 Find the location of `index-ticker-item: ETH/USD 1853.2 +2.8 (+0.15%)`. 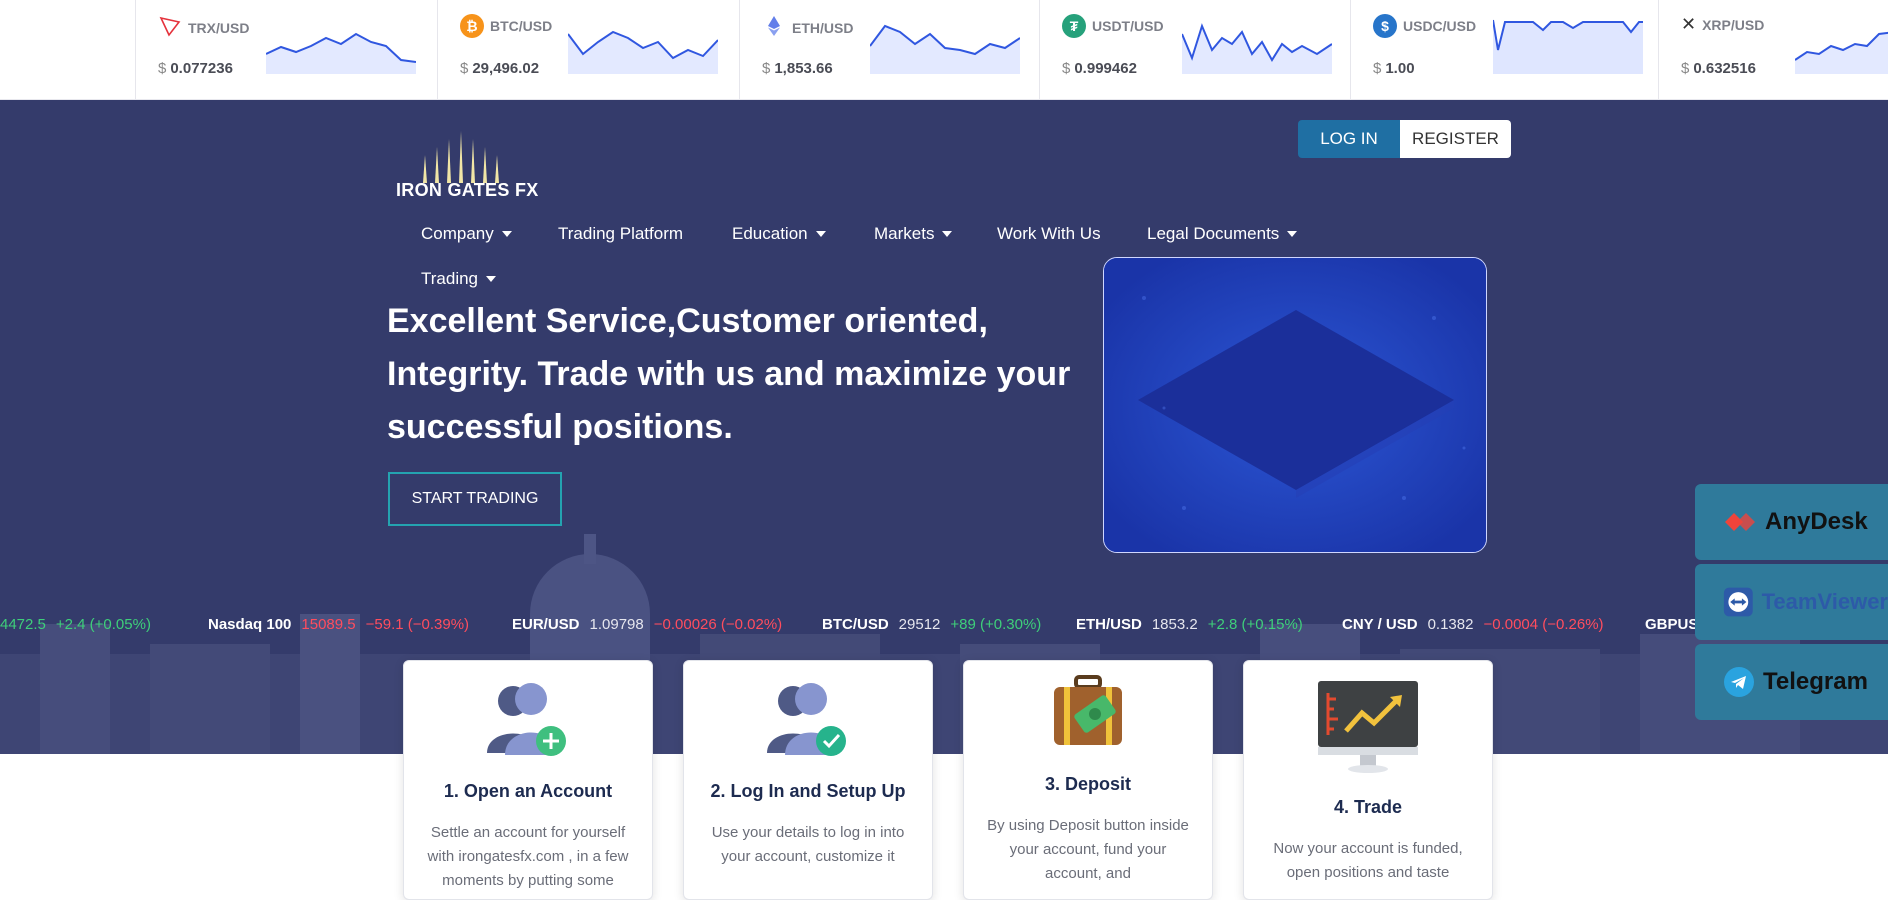

index-ticker-item: ETH/USD 1853.2 +2.8 (+0.15%) is located at coordinates (1189, 624).